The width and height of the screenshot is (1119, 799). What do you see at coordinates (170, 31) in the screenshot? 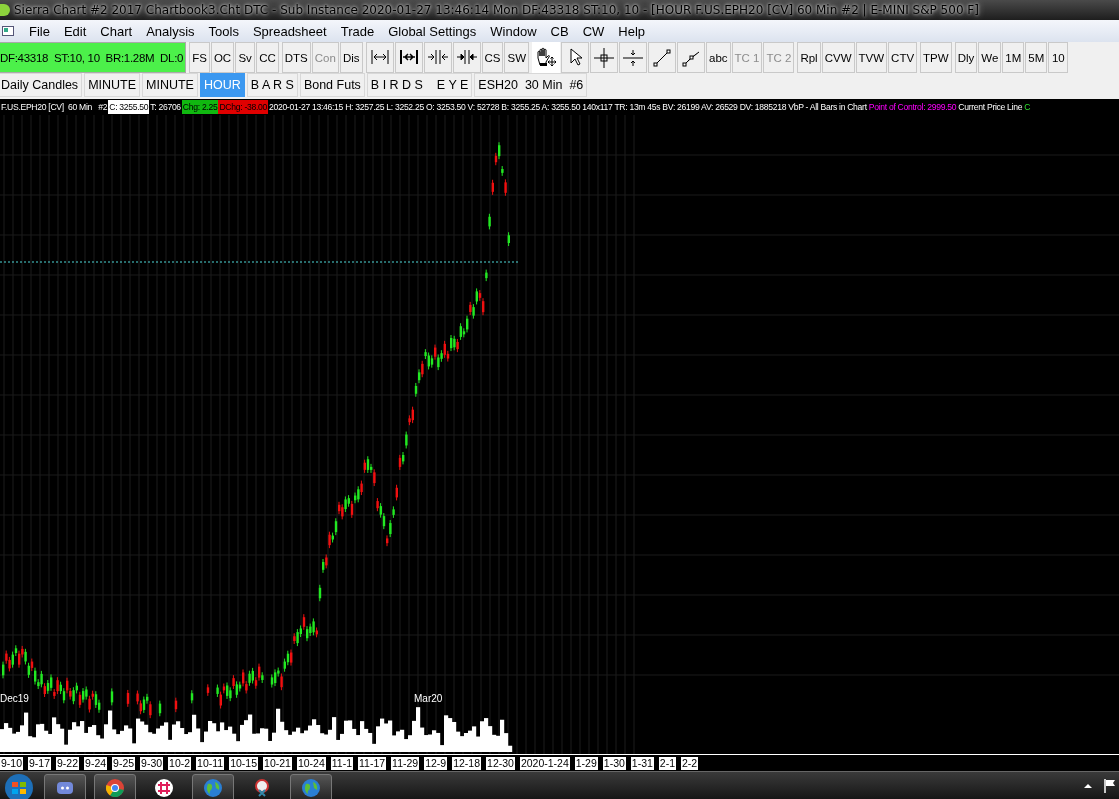
I see `menu-item: Analysis` at bounding box center [170, 31].